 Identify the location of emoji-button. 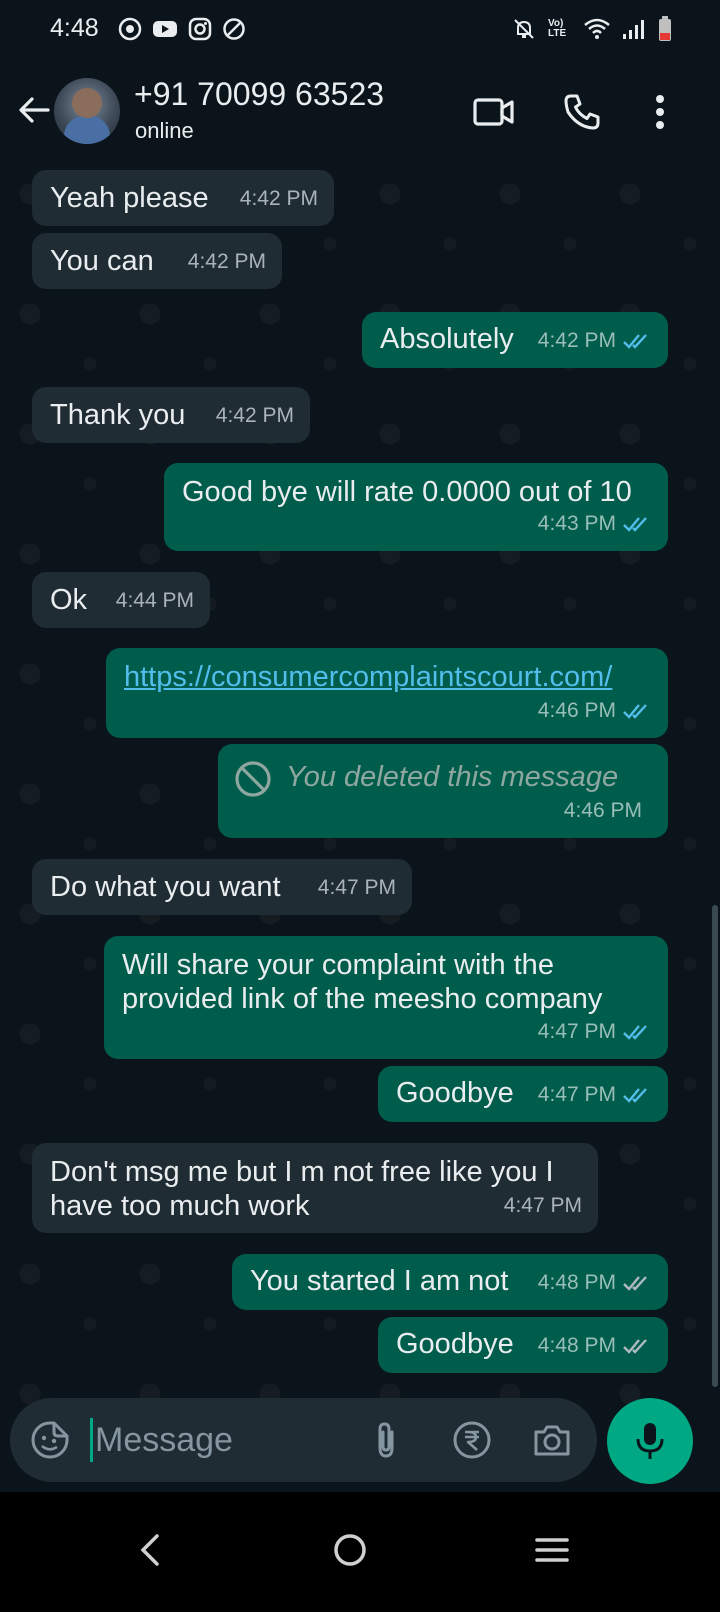
(50, 1440).